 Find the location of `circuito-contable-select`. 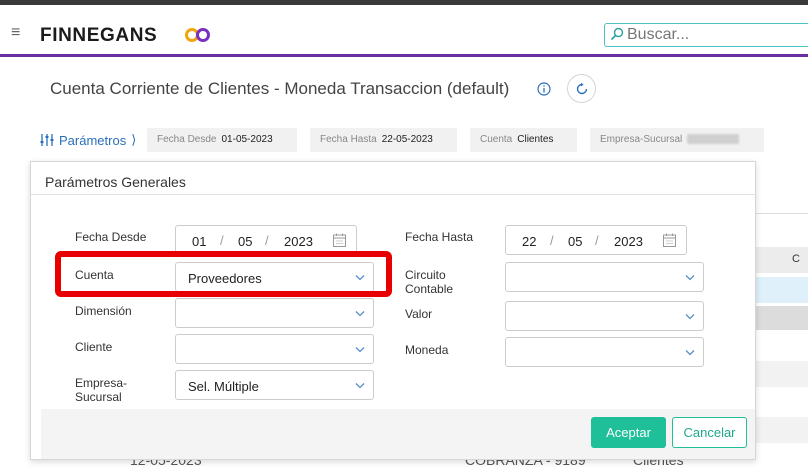

circuito-contable-select is located at coordinates (604, 277).